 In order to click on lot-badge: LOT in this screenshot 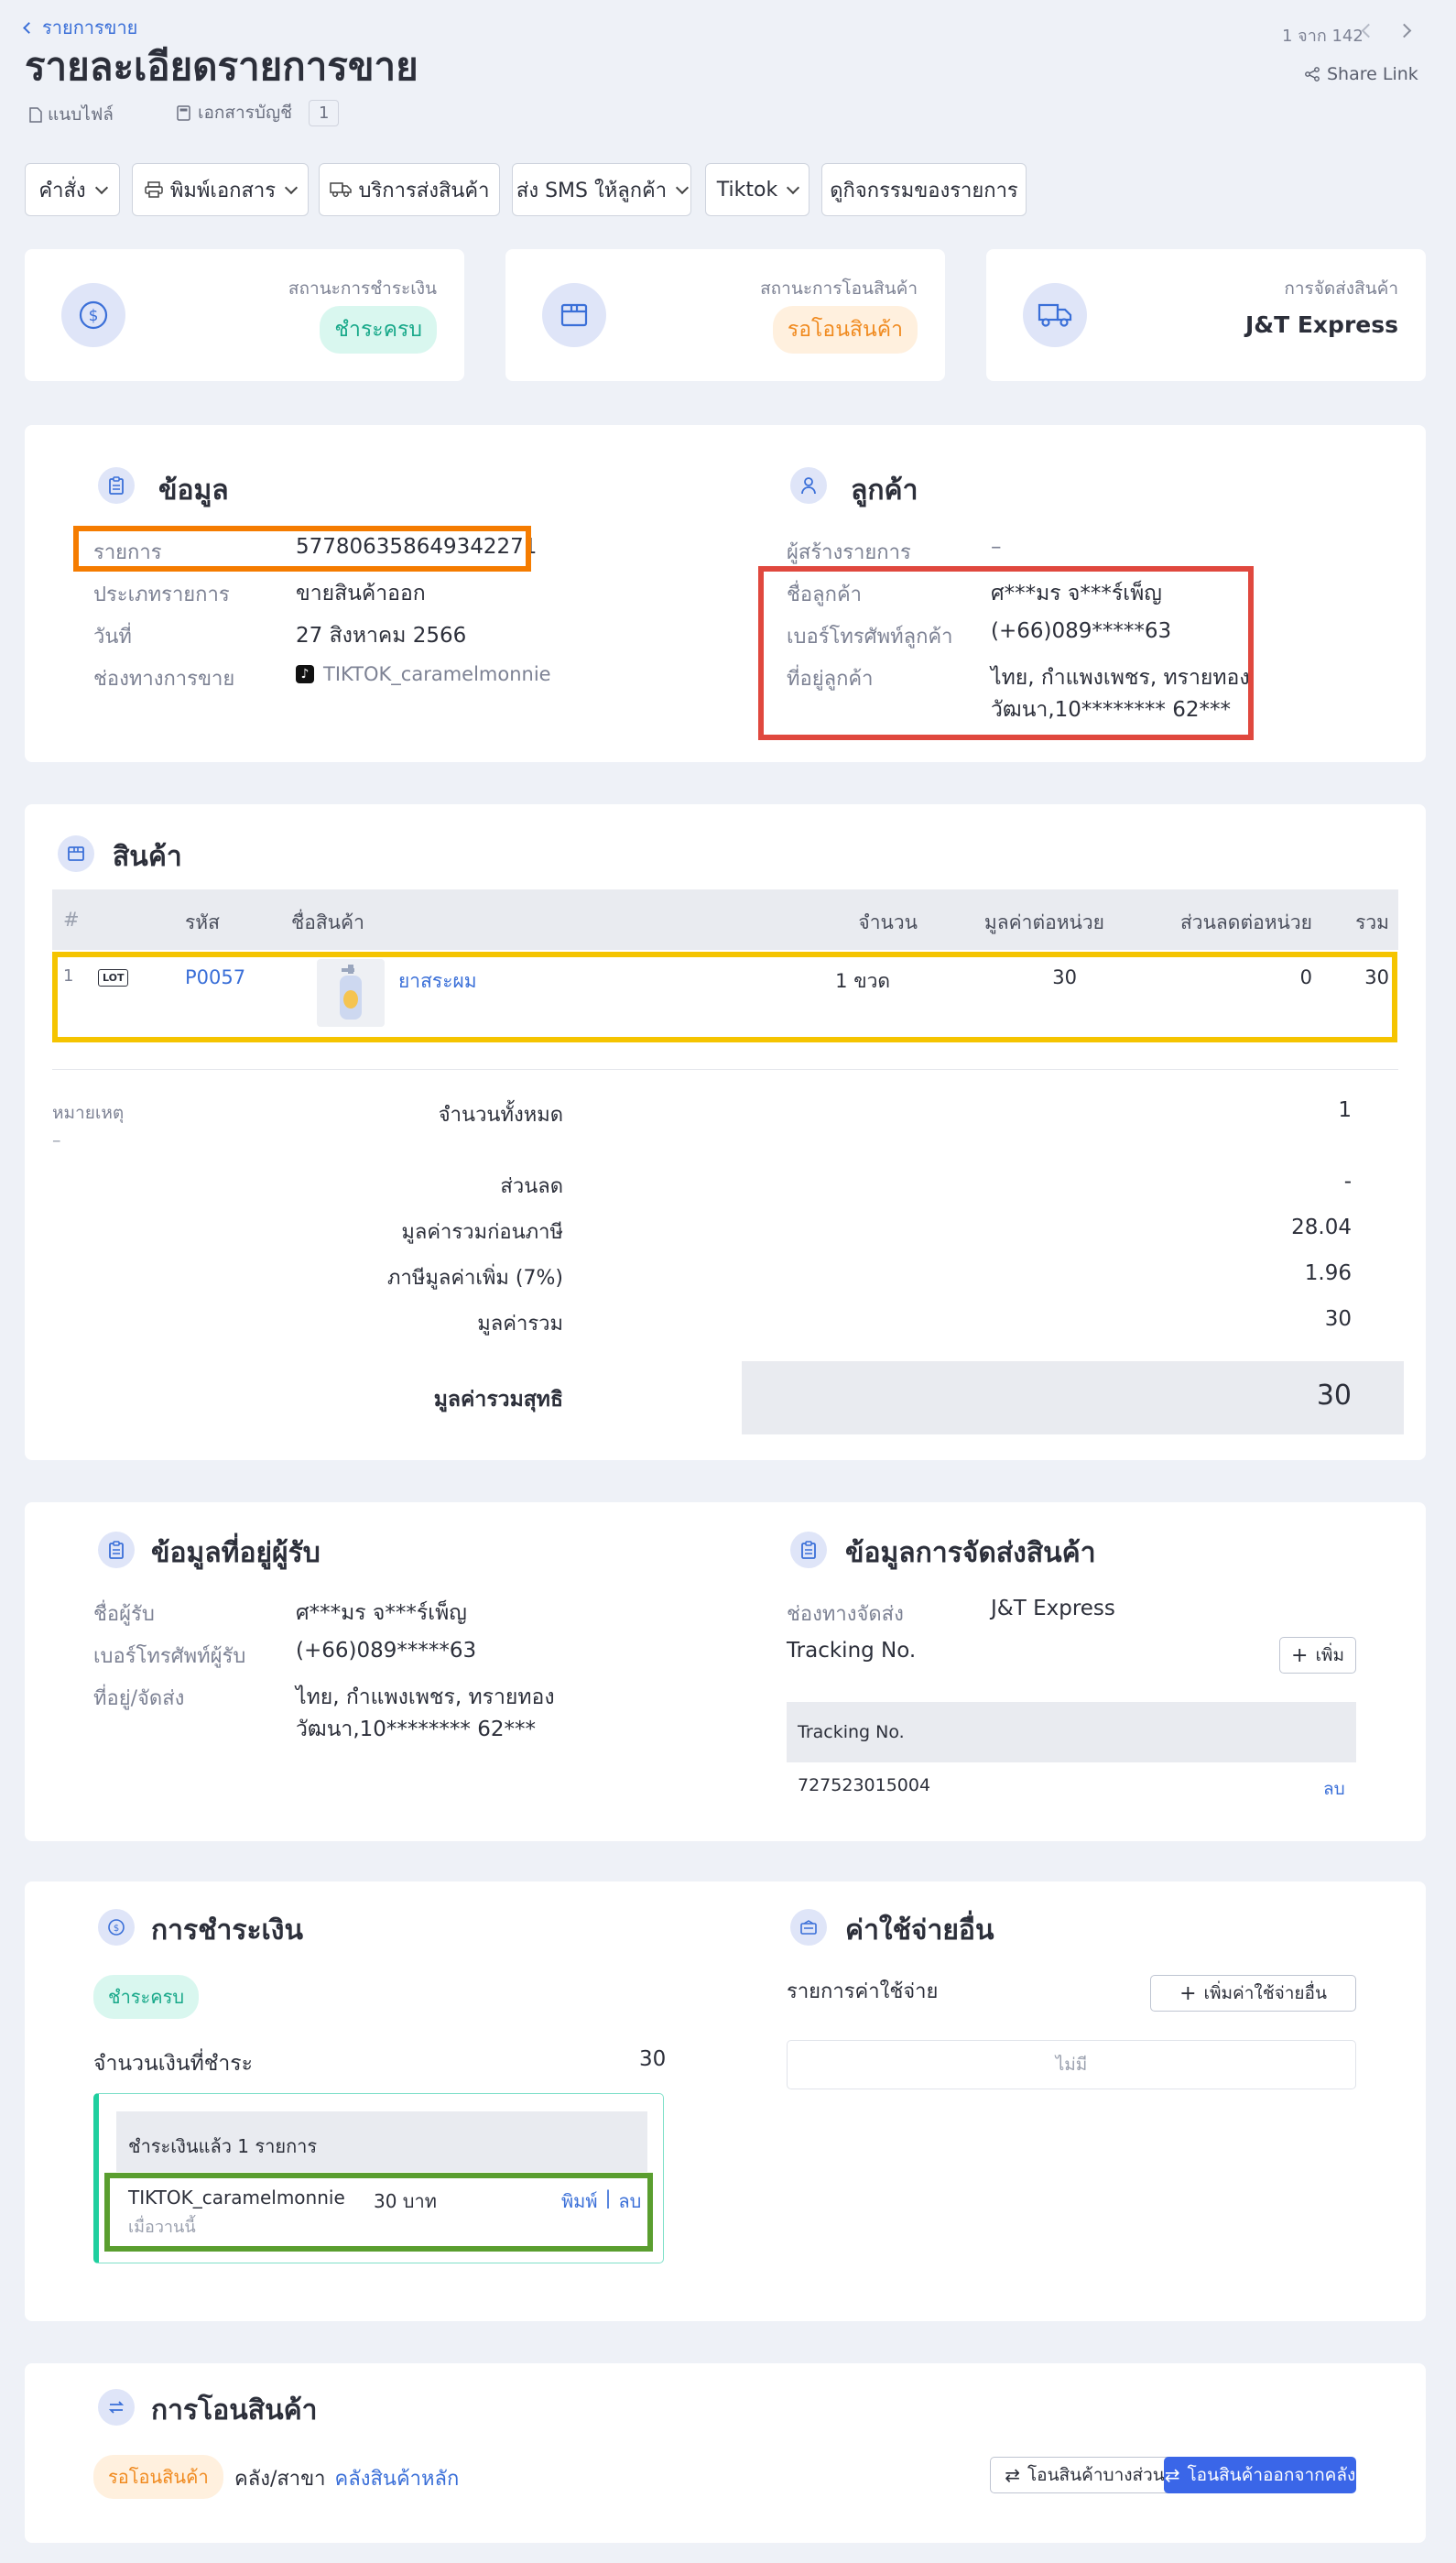, I will do `click(113, 978)`.